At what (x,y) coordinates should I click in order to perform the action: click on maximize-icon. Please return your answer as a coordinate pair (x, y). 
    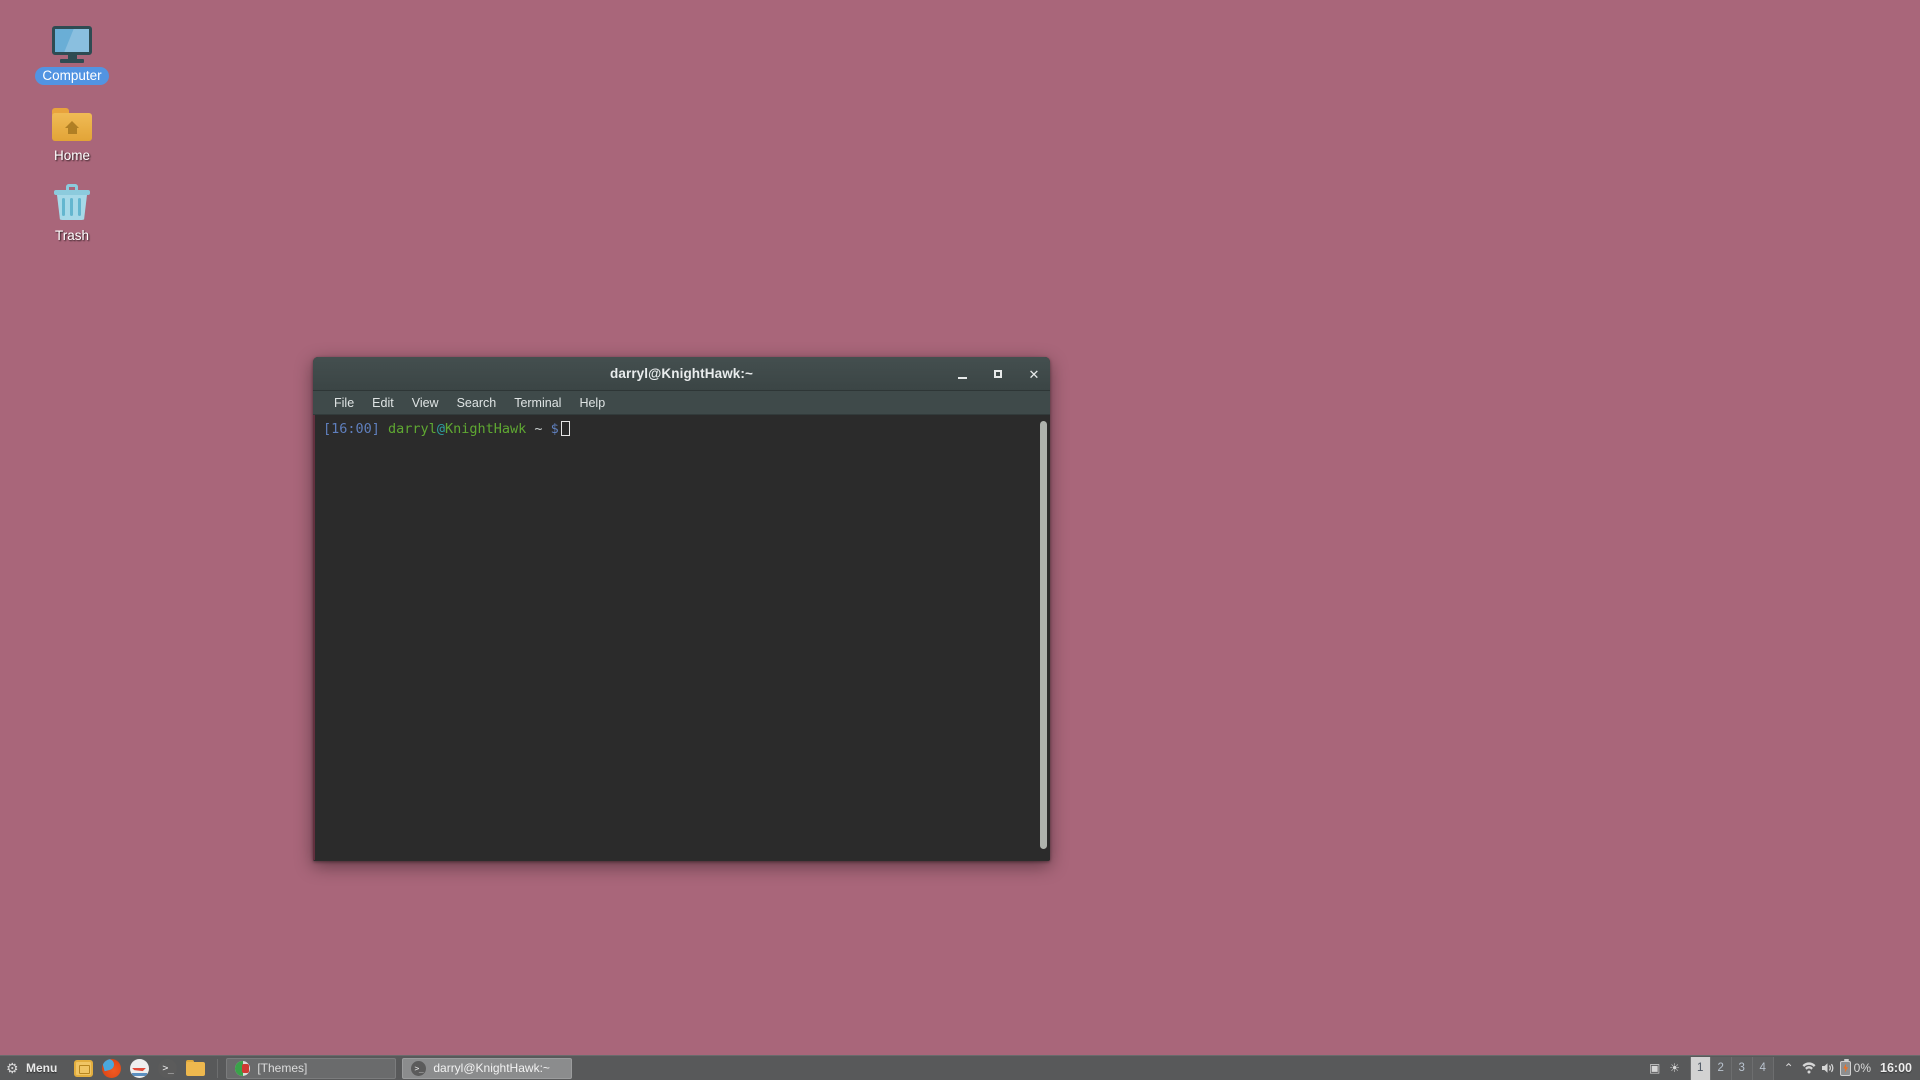
    Looking at the image, I should click on (998, 374).